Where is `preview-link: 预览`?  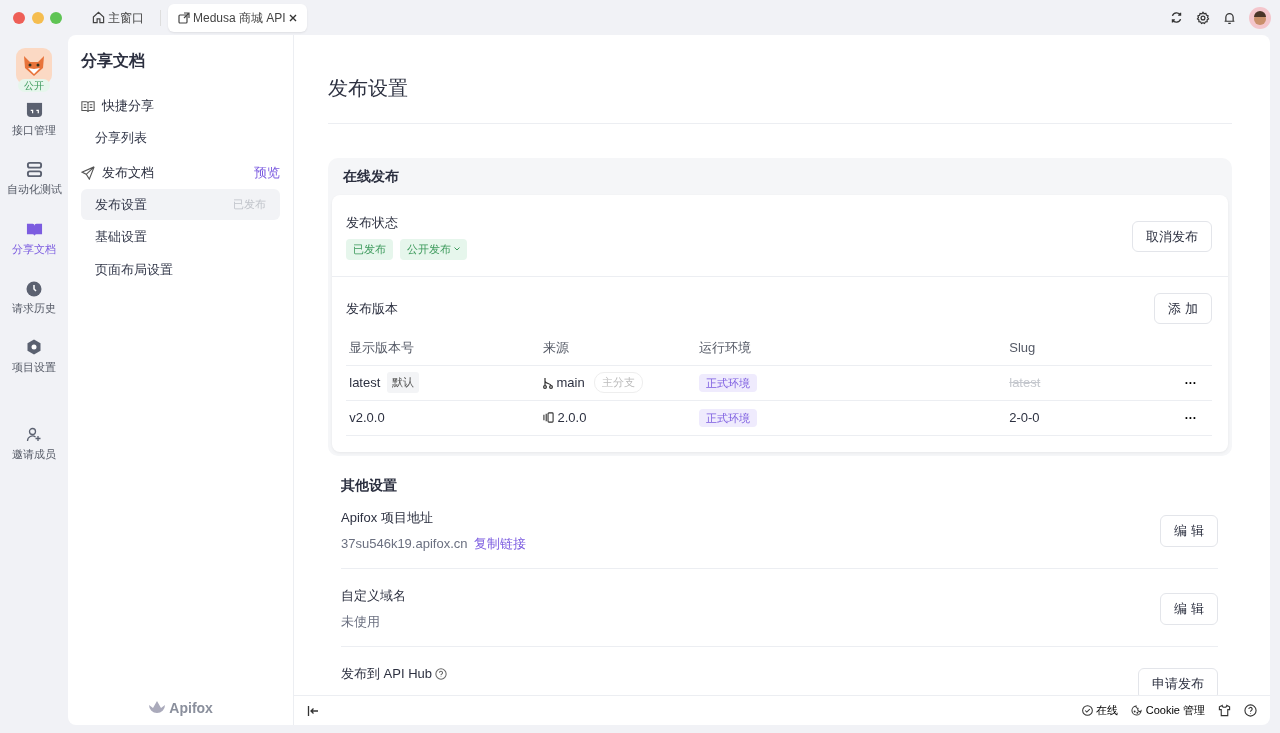 preview-link: 预览 is located at coordinates (267, 172).